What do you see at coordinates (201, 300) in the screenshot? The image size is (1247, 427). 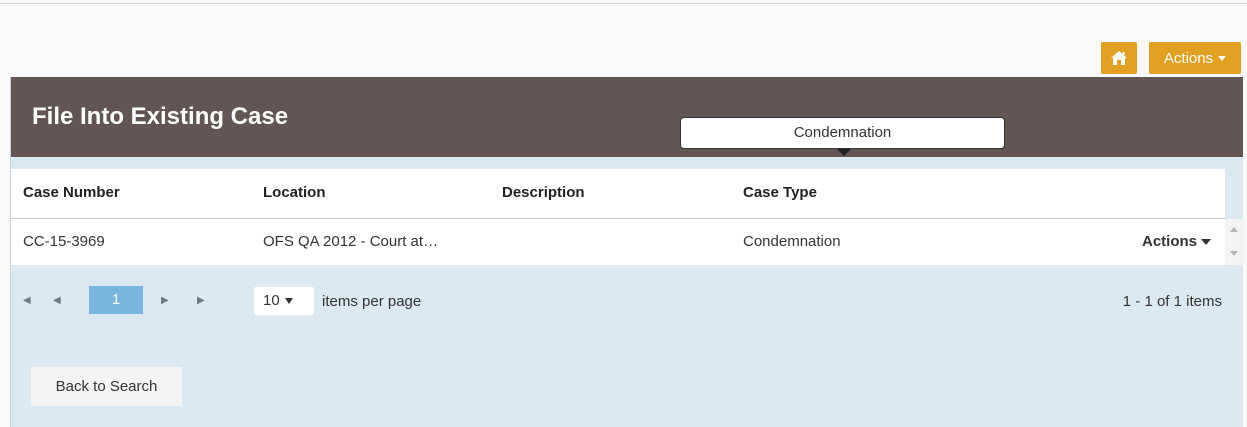 I see `last-page-icon: ▶` at bounding box center [201, 300].